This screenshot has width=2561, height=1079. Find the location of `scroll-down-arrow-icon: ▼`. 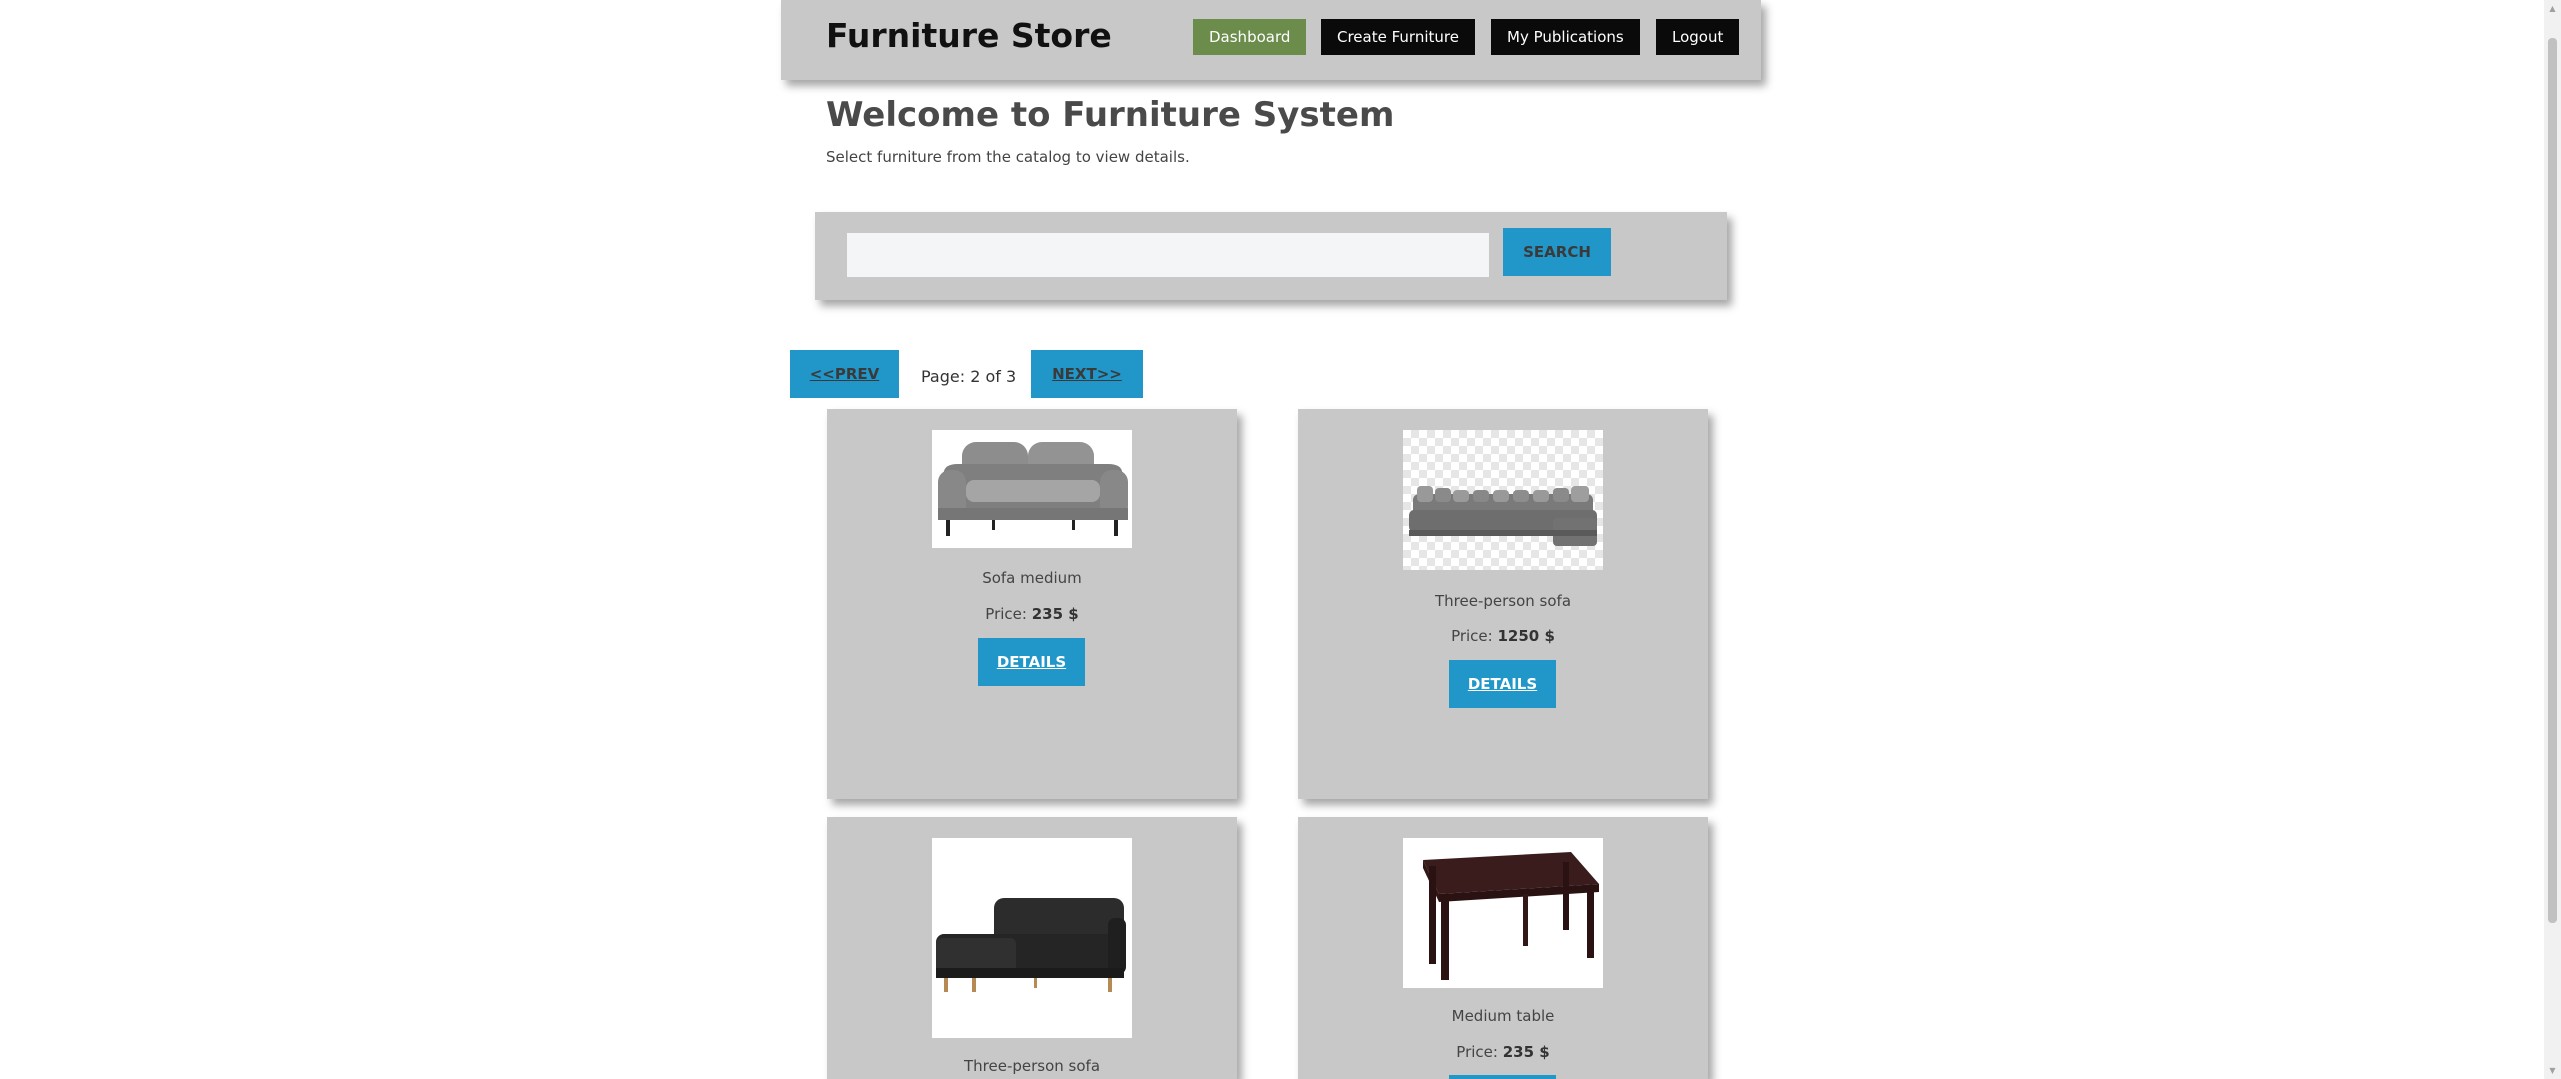

scroll-down-arrow-icon: ▼ is located at coordinates (2552, 1070).